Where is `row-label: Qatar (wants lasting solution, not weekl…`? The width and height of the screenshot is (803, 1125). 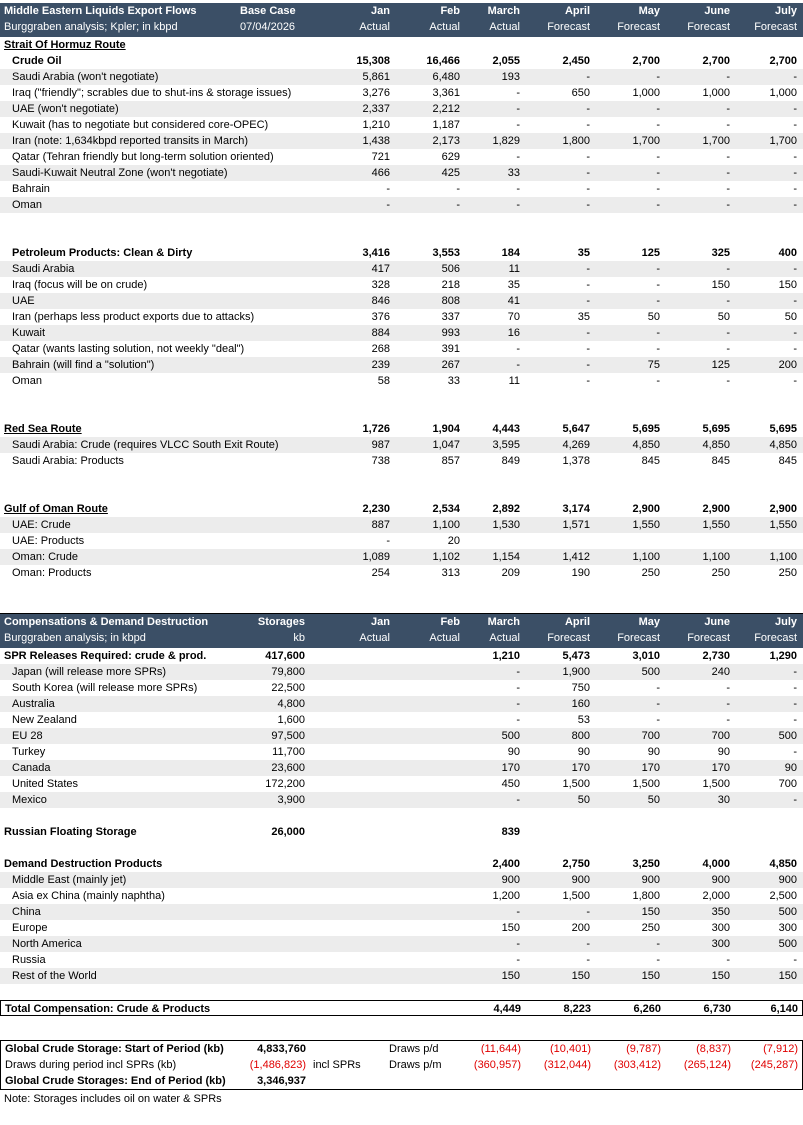 row-label: Qatar (wants lasting solution, not weekl… is located at coordinates (128, 349).